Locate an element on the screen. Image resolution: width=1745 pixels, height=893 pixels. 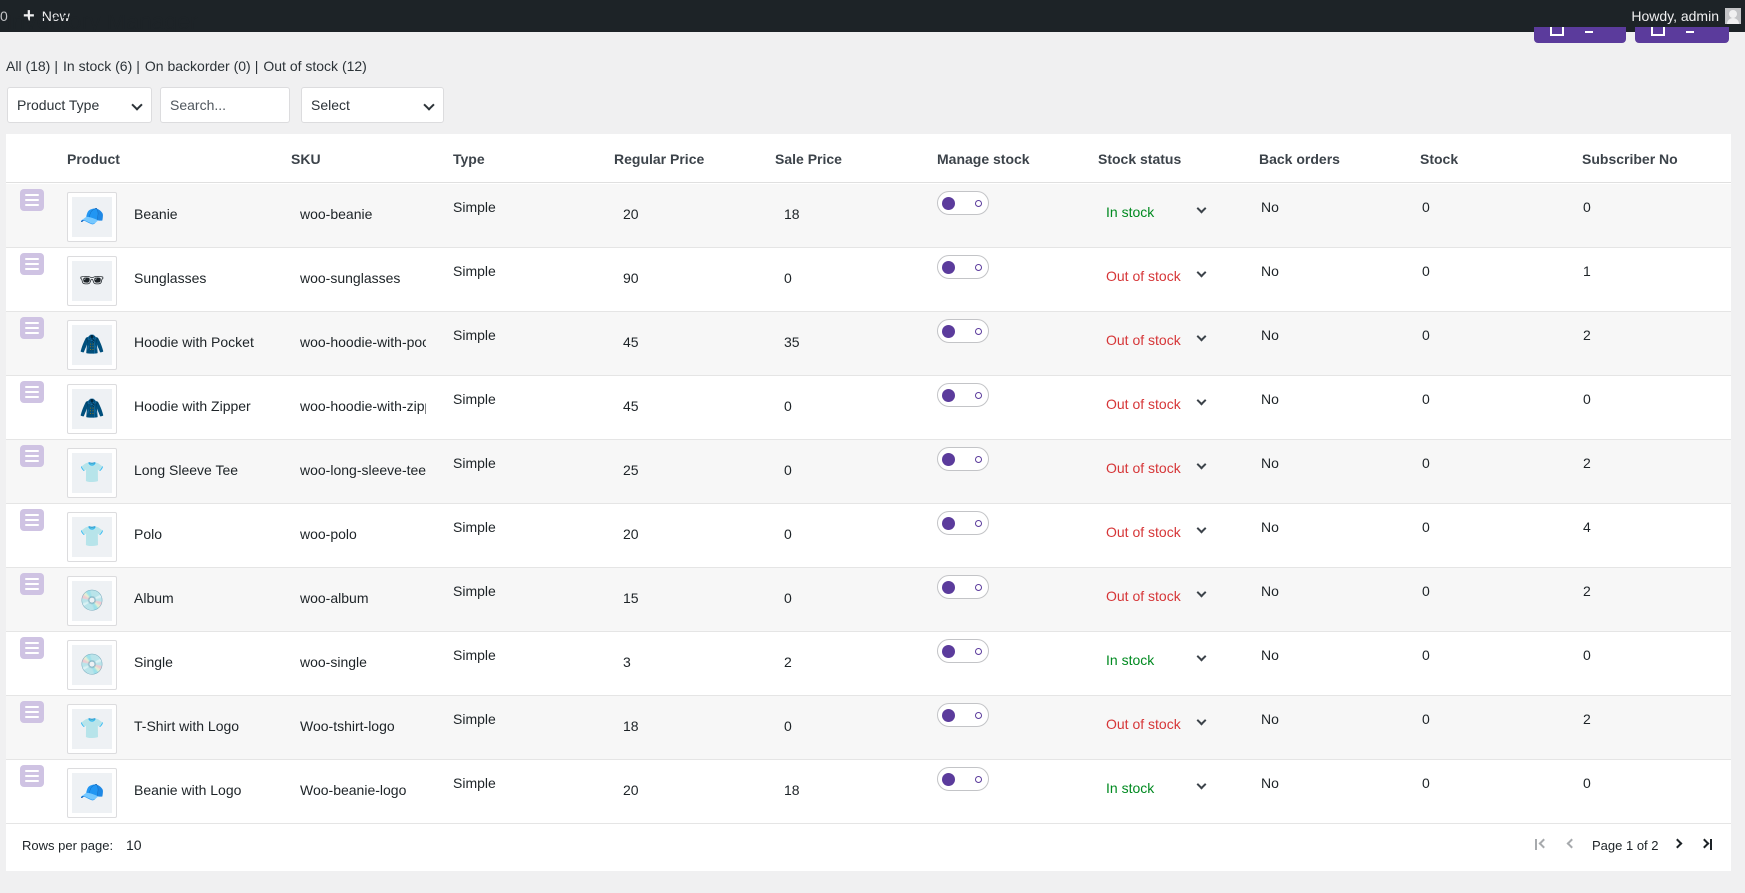
col-regular-price: Regular Price is located at coordinates (659, 159).